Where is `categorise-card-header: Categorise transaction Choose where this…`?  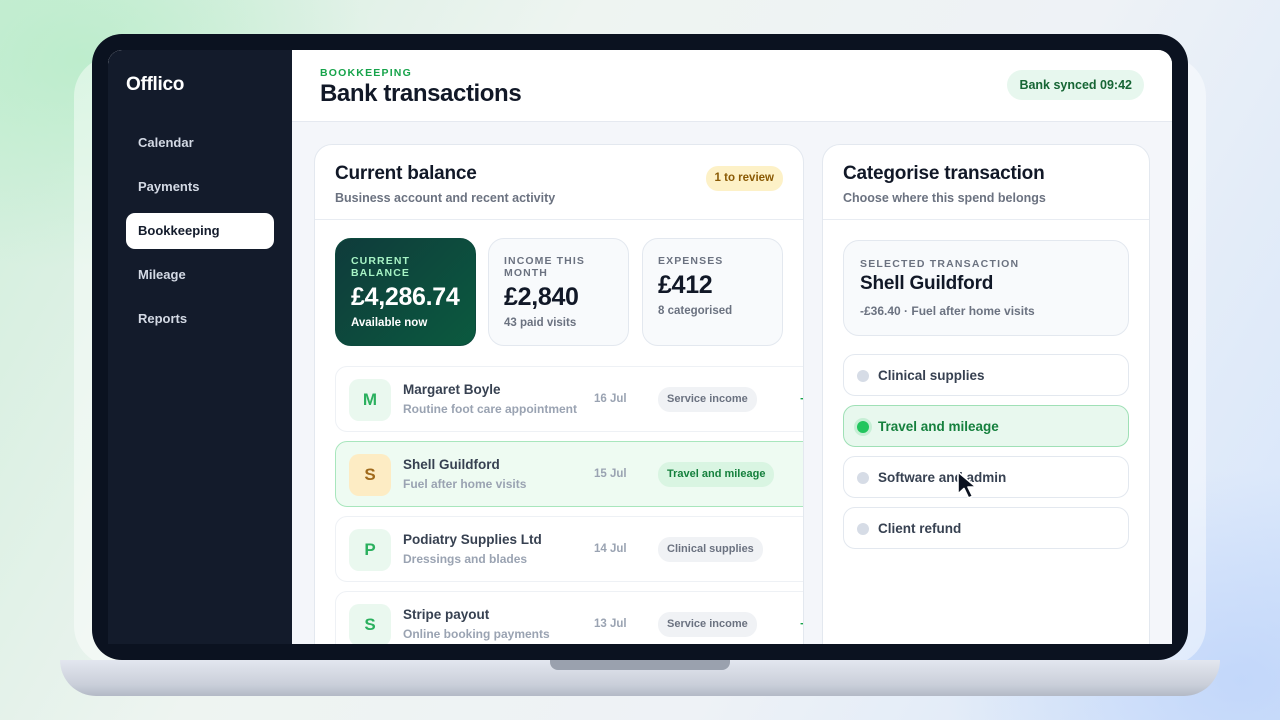
categorise-card-header: Categorise transaction Choose where this… is located at coordinates (986, 182).